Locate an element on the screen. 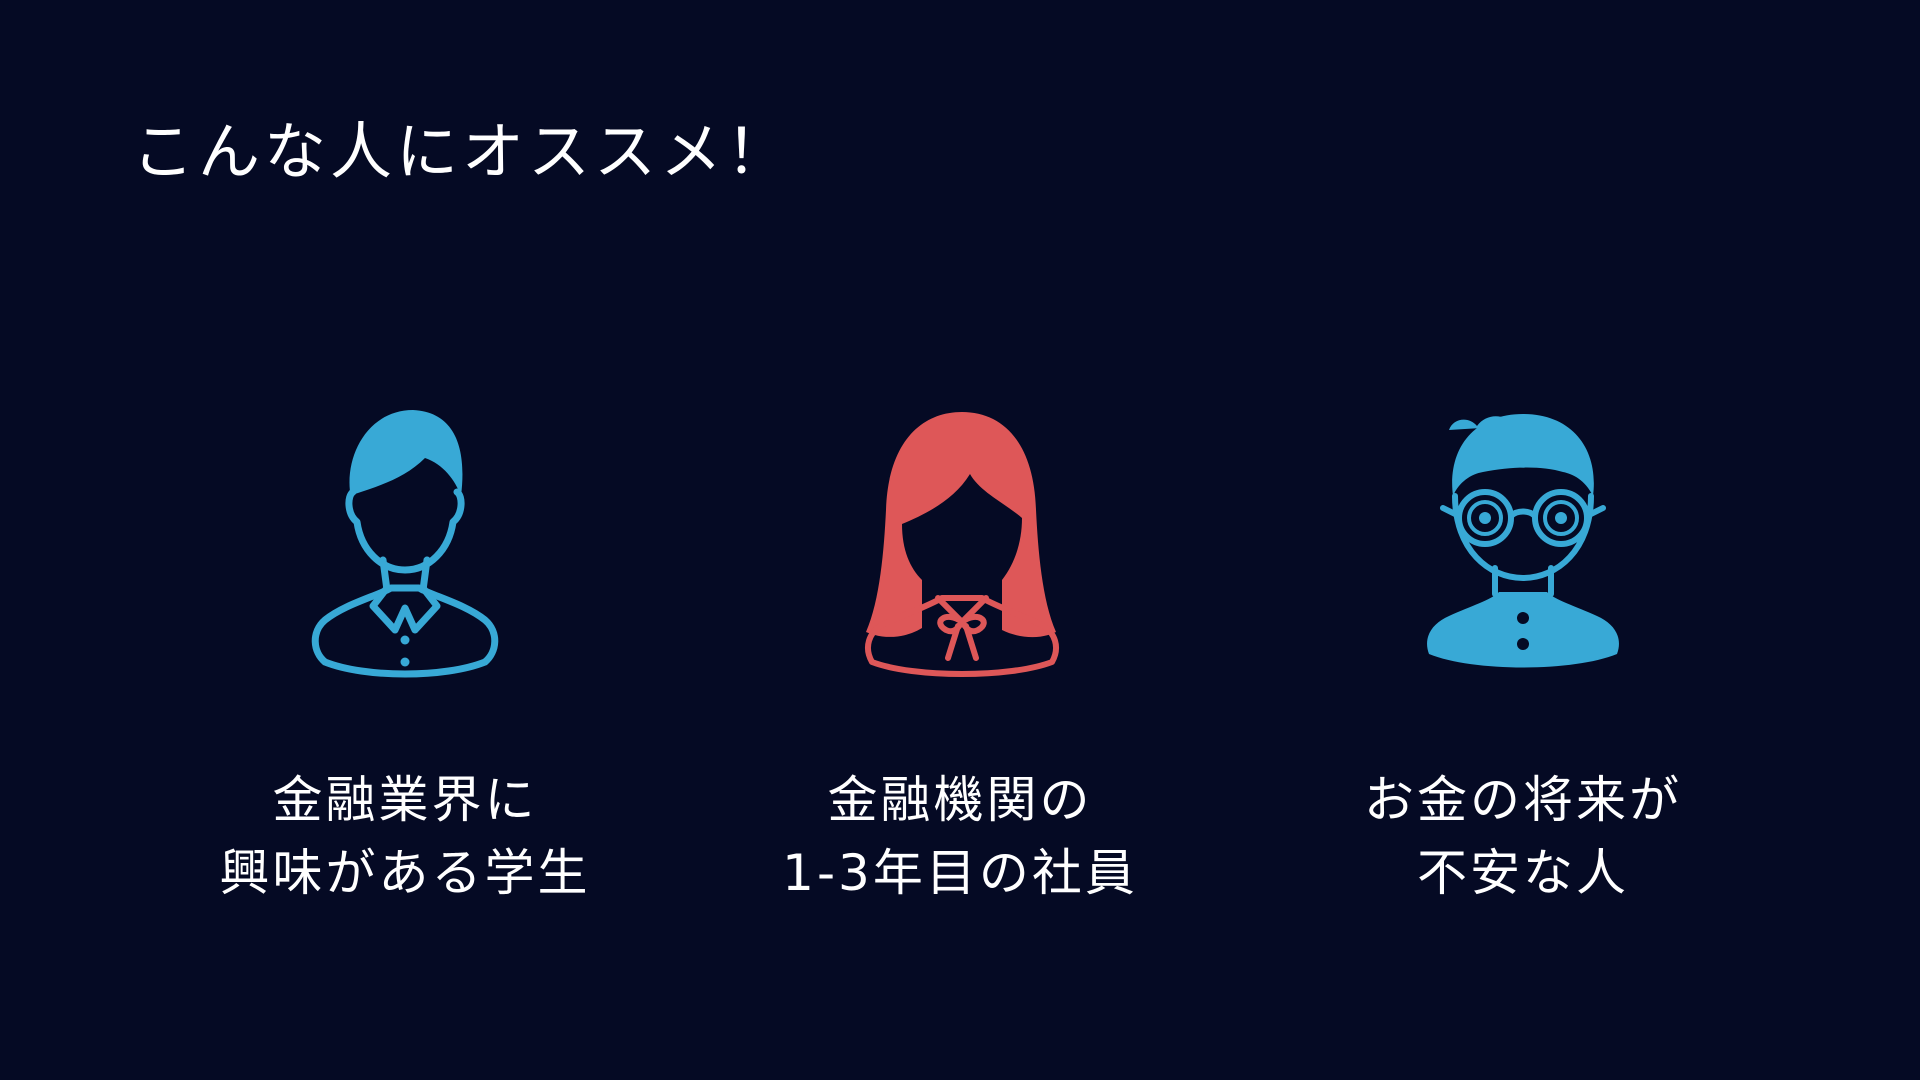 This screenshot has width=1920, height=1080. persona-caption: お金の将来が 不安な人 is located at coordinates (1523, 837).